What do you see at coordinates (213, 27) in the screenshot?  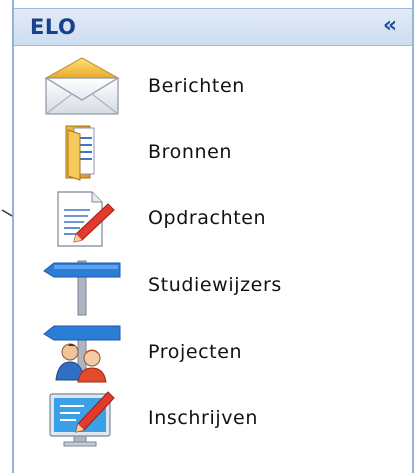 I see `panel-header: ELO «` at bounding box center [213, 27].